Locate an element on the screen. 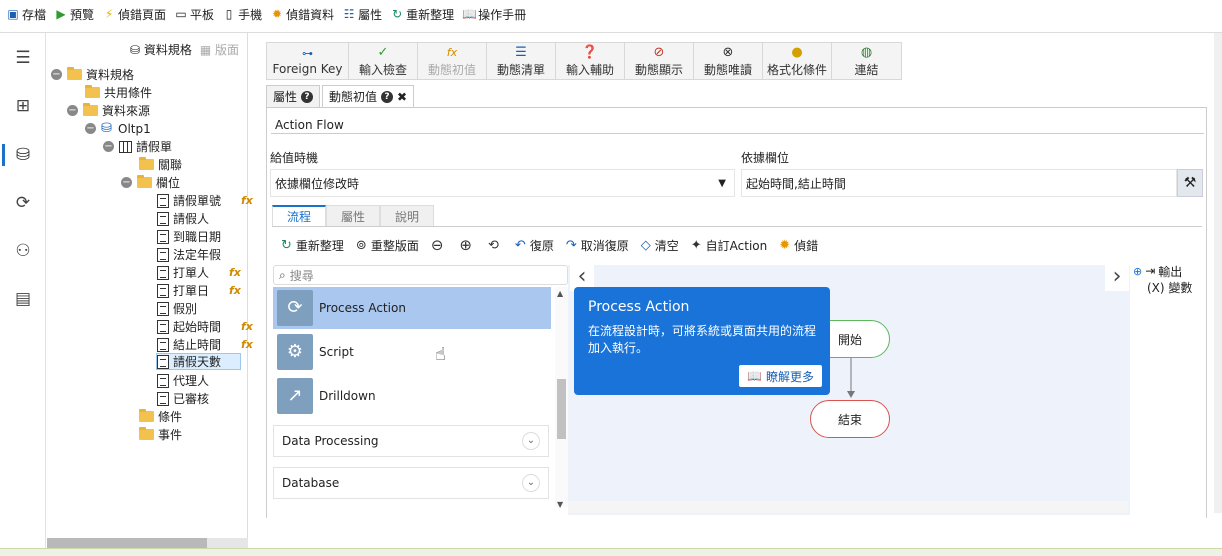 This screenshot has width=1222, height=556. depends-field: 起始時間,結止時間 is located at coordinates (959, 183).